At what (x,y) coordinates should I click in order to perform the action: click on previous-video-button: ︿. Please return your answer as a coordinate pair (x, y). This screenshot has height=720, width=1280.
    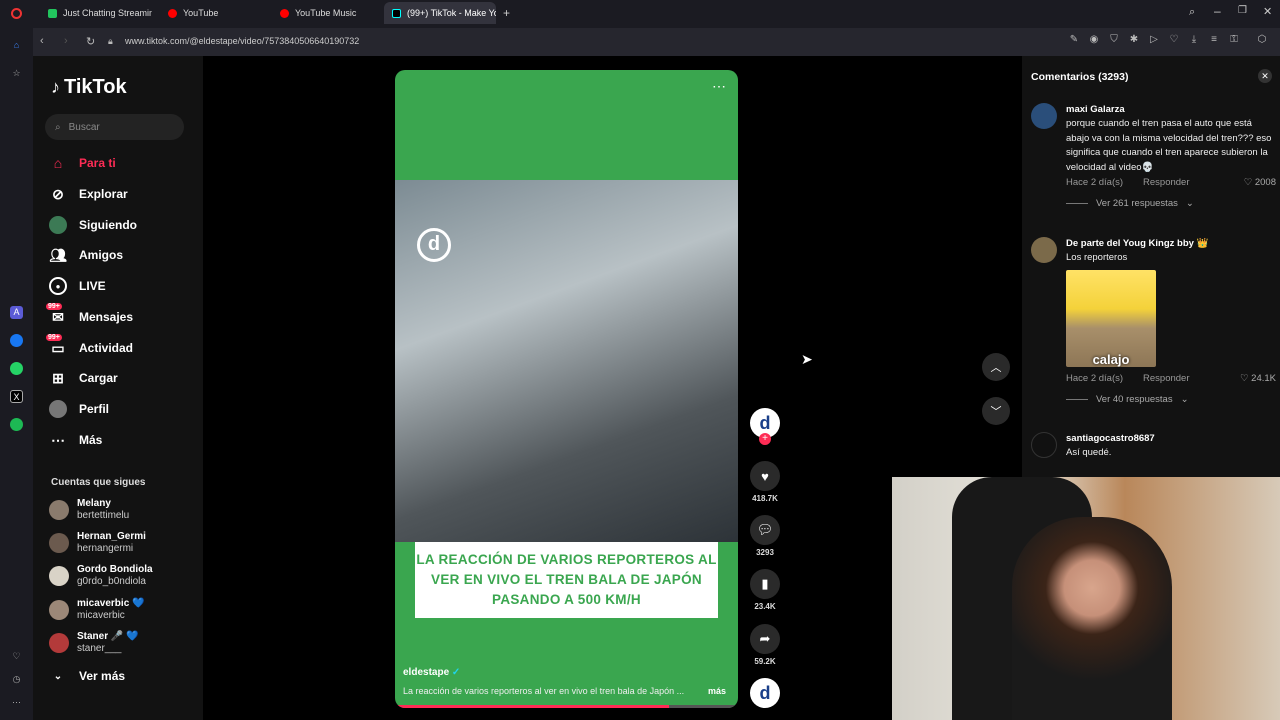
    Looking at the image, I should click on (996, 367).